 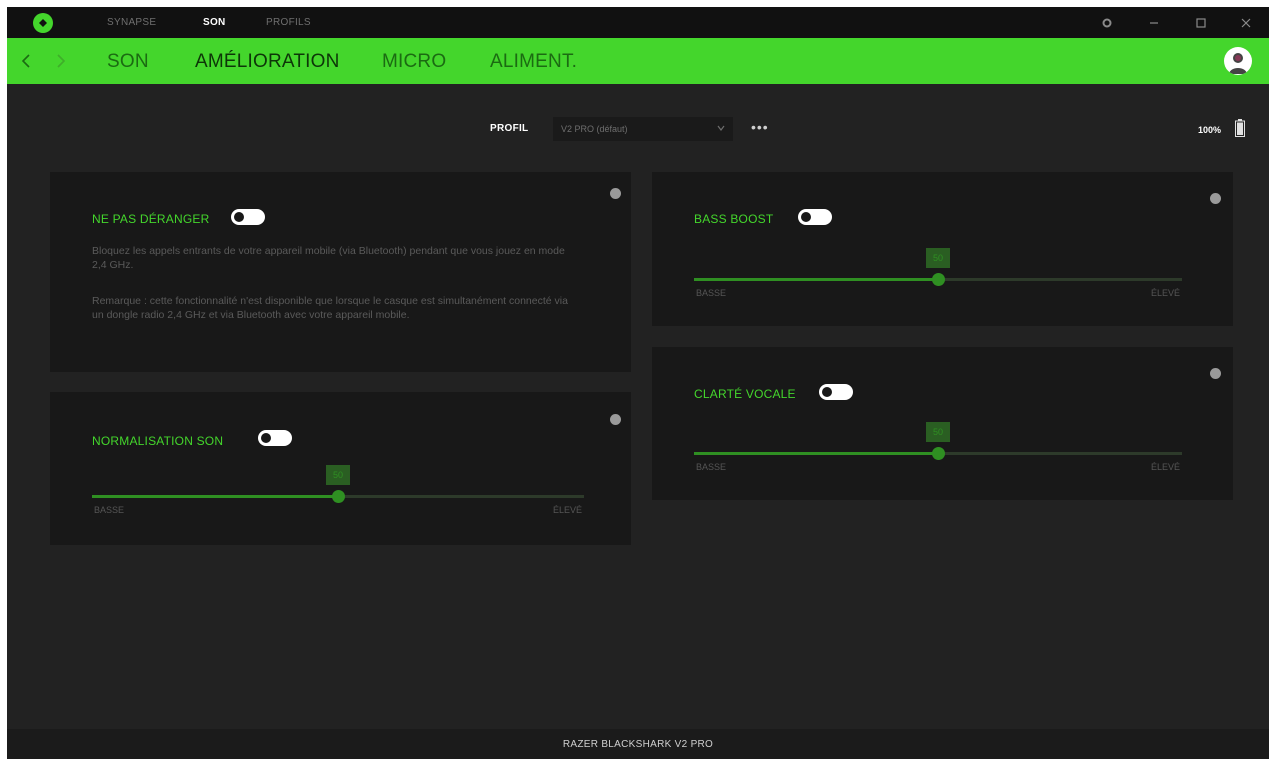 What do you see at coordinates (26, 61) in the screenshot?
I see `back-arrow-icon` at bounding box center [26, 61].